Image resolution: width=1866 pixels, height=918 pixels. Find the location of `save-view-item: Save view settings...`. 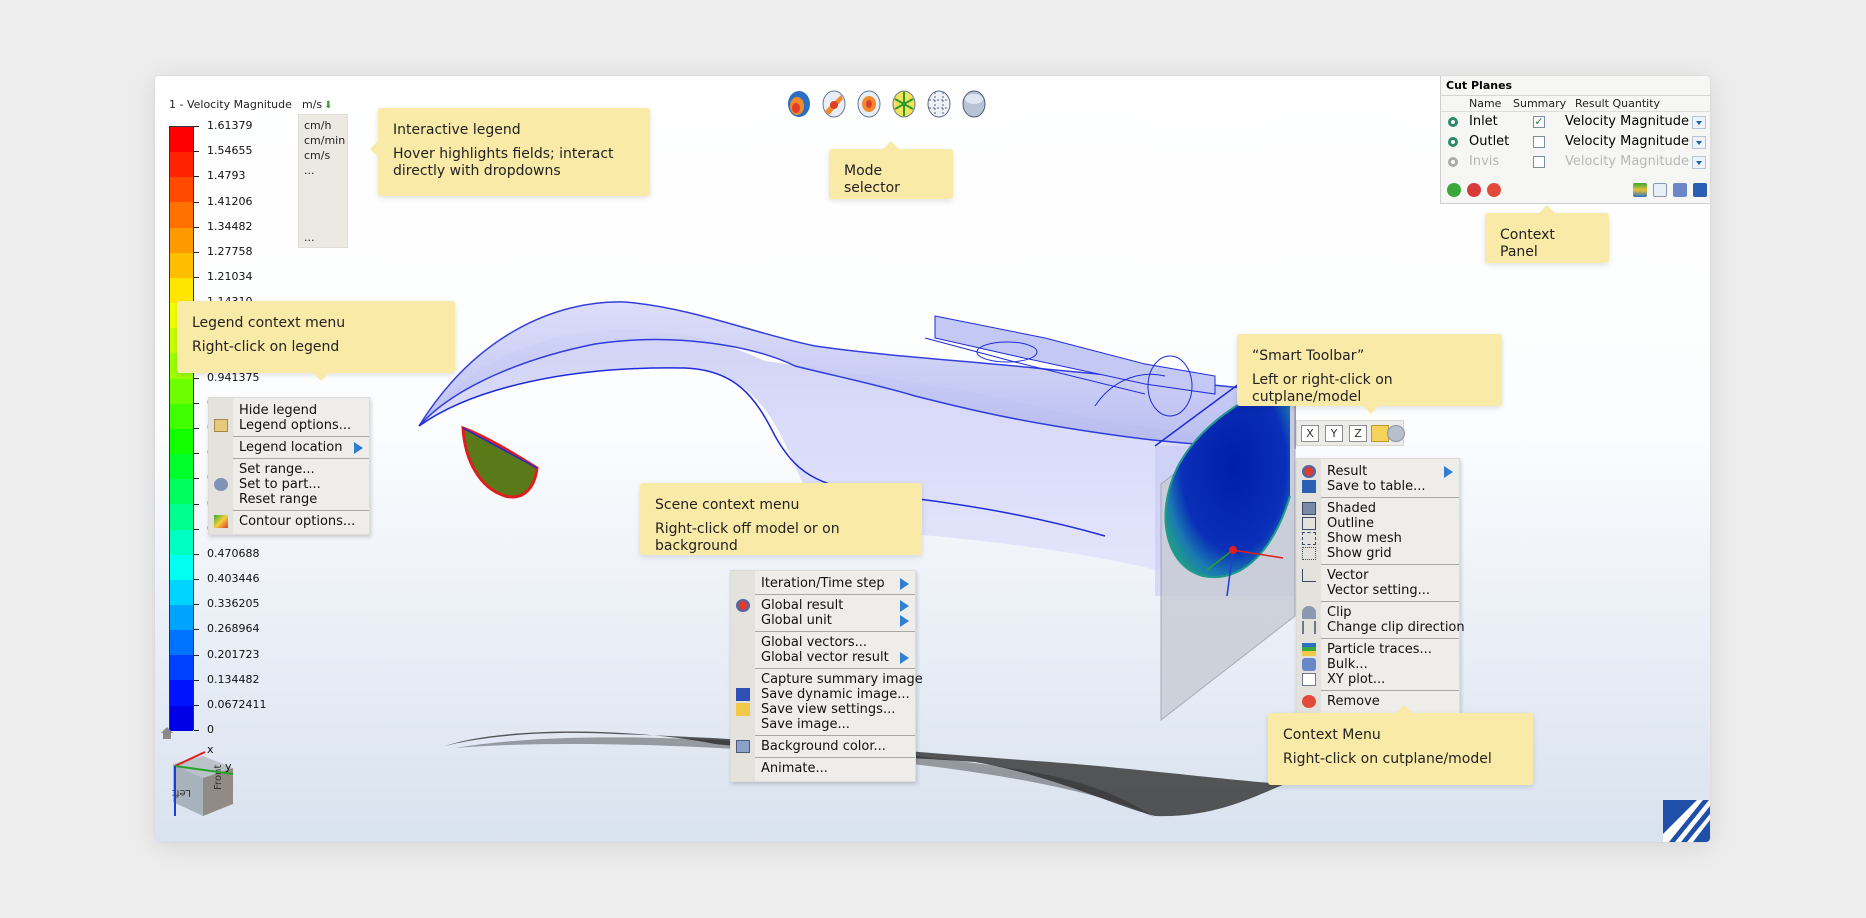

save-view-item: Save view settings... is located at coordinates (823, 709).